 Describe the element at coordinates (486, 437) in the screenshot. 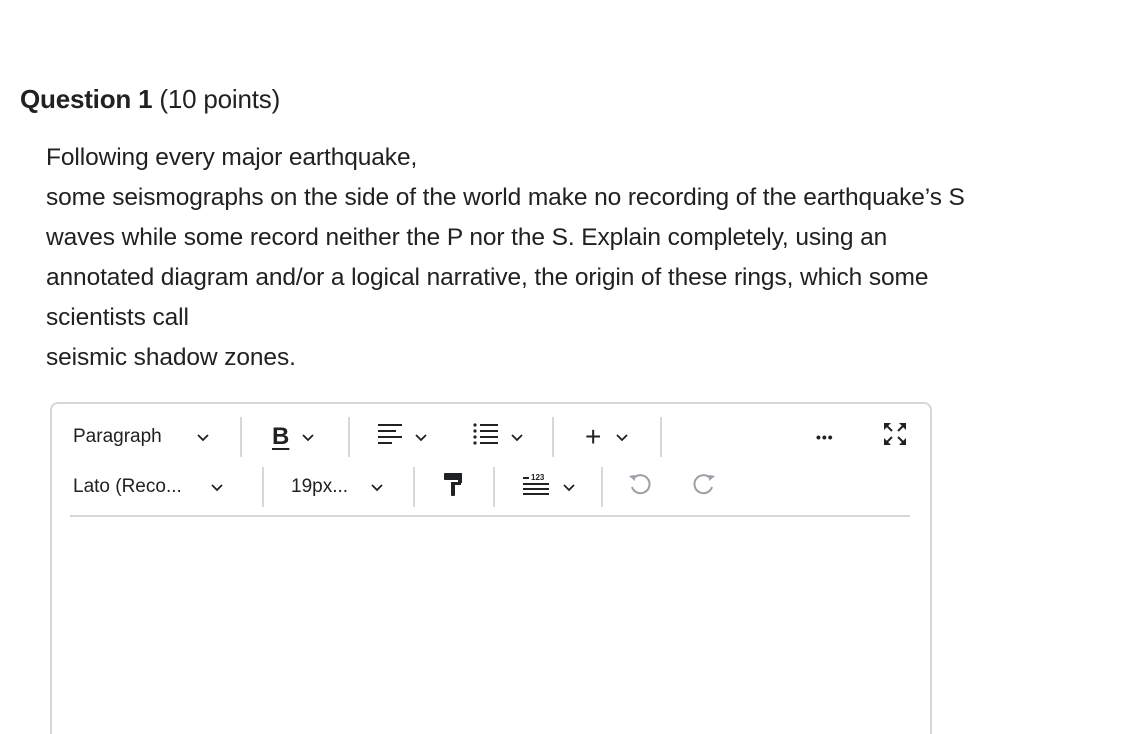

I see `list-icon` at that location.